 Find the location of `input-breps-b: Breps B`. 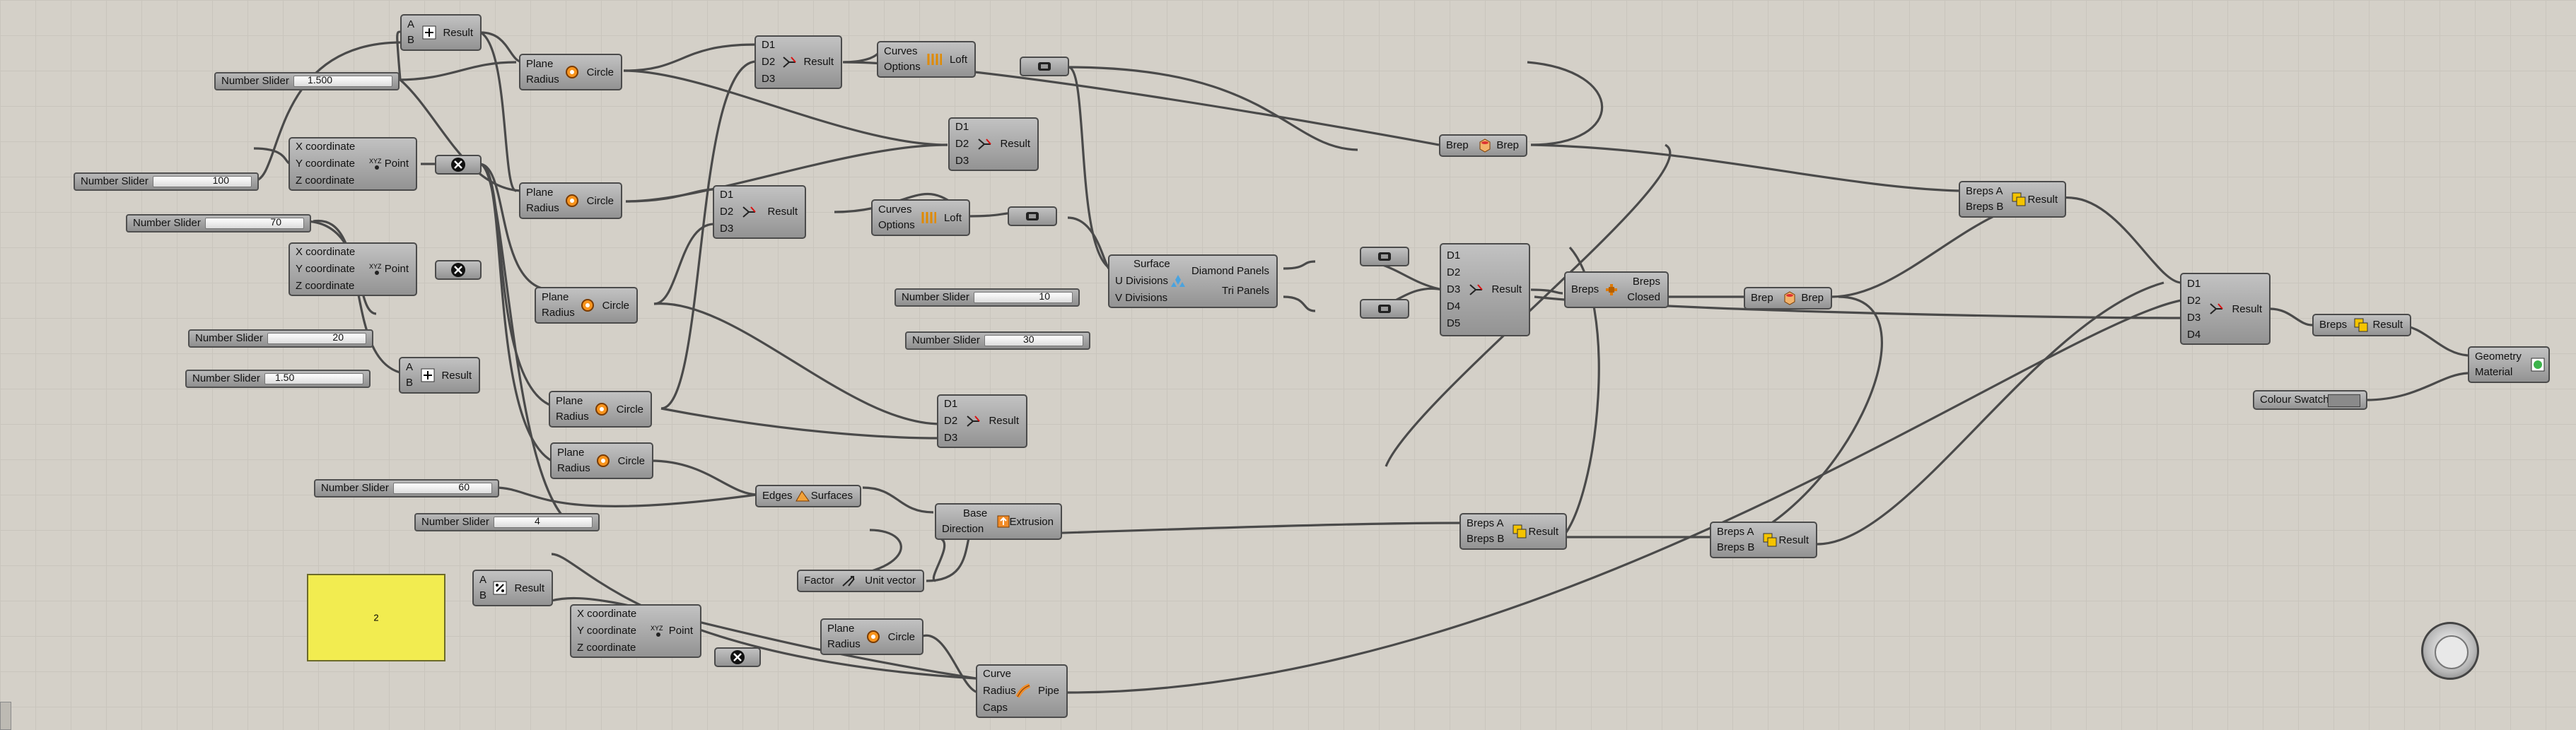

input-breps-b: Breps B is located at coordinates (1485, 539).